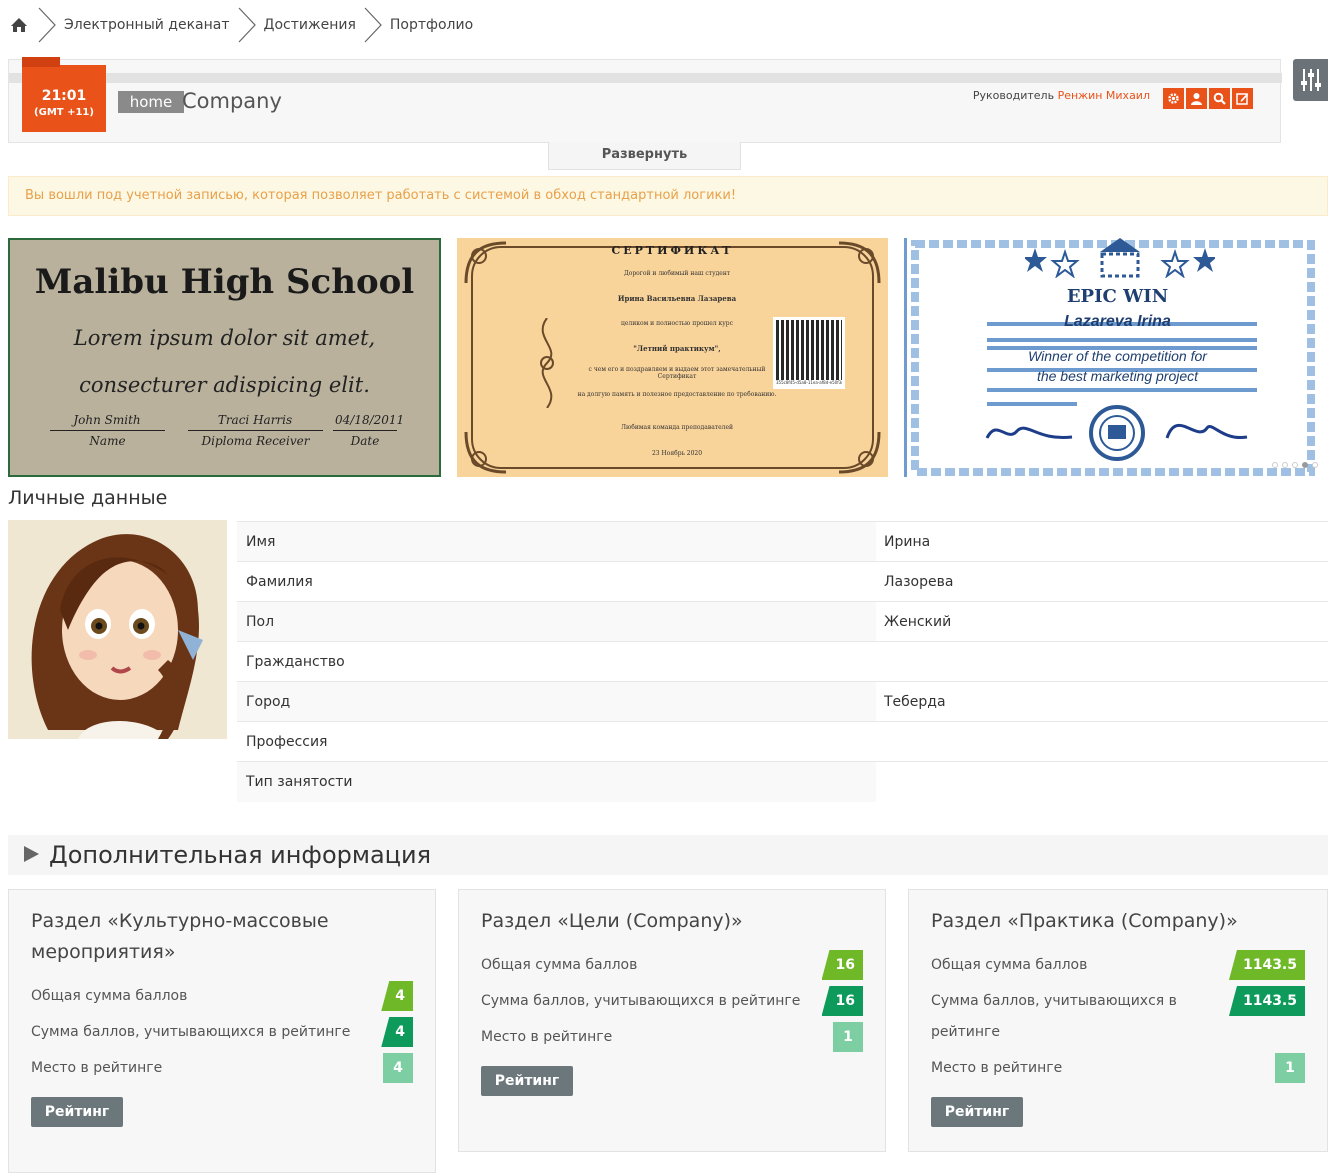 The image size is (1328, 1173). Describe the element at coordinates (556, 541) in the screenshot. I see `field-label: Имя` at that location.